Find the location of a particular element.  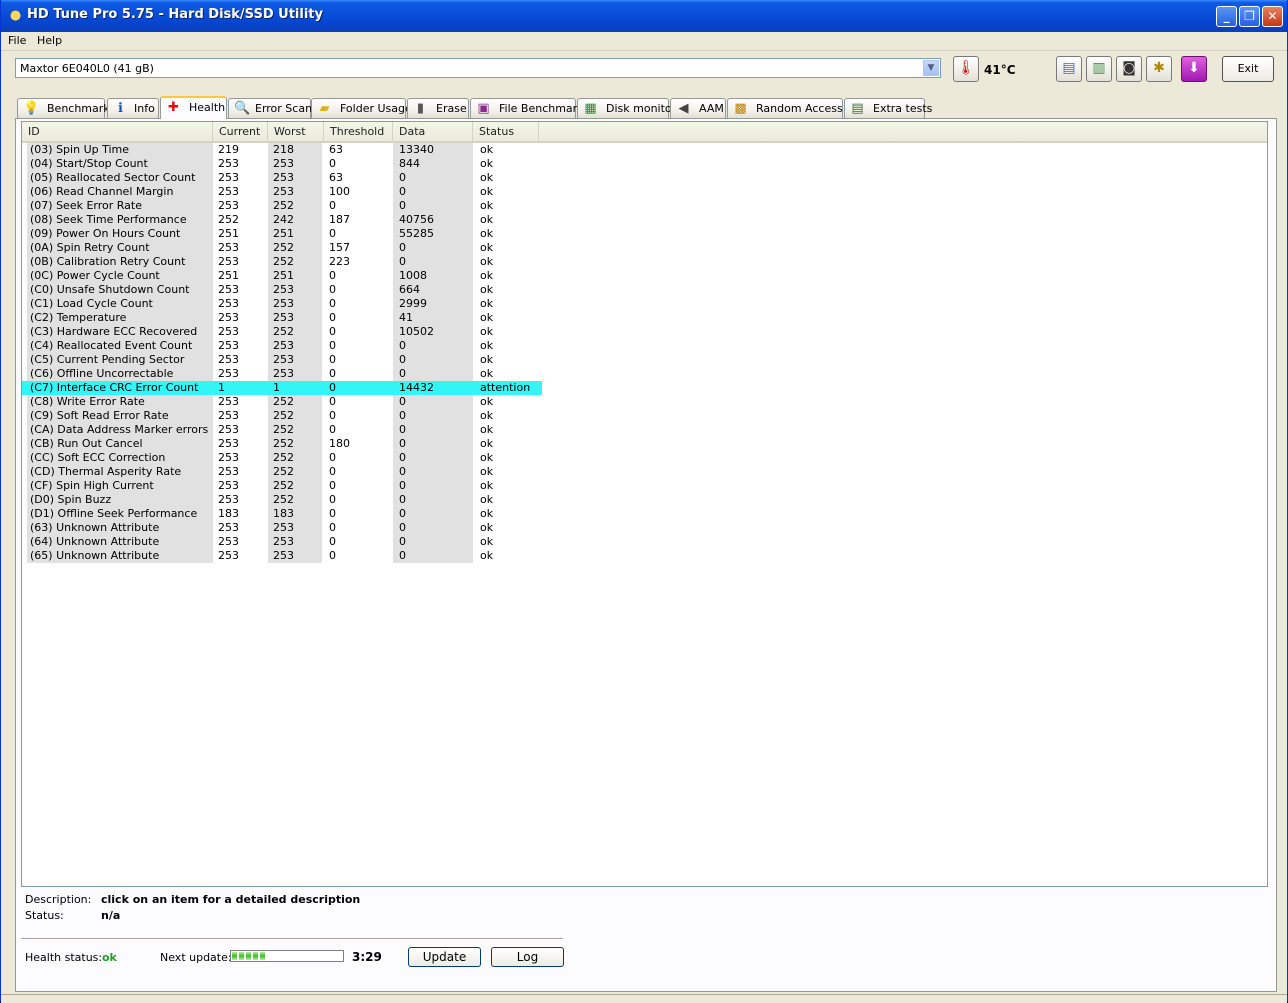

drive-select: Maxtor 6E040L0 (41 gB) ▼ is located at coordinates (478, 68).